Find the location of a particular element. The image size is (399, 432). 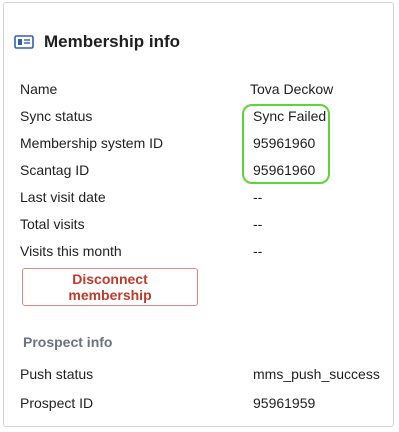

disconnect-membership-button: Disconnect membership is located at coordinates (110, 287).